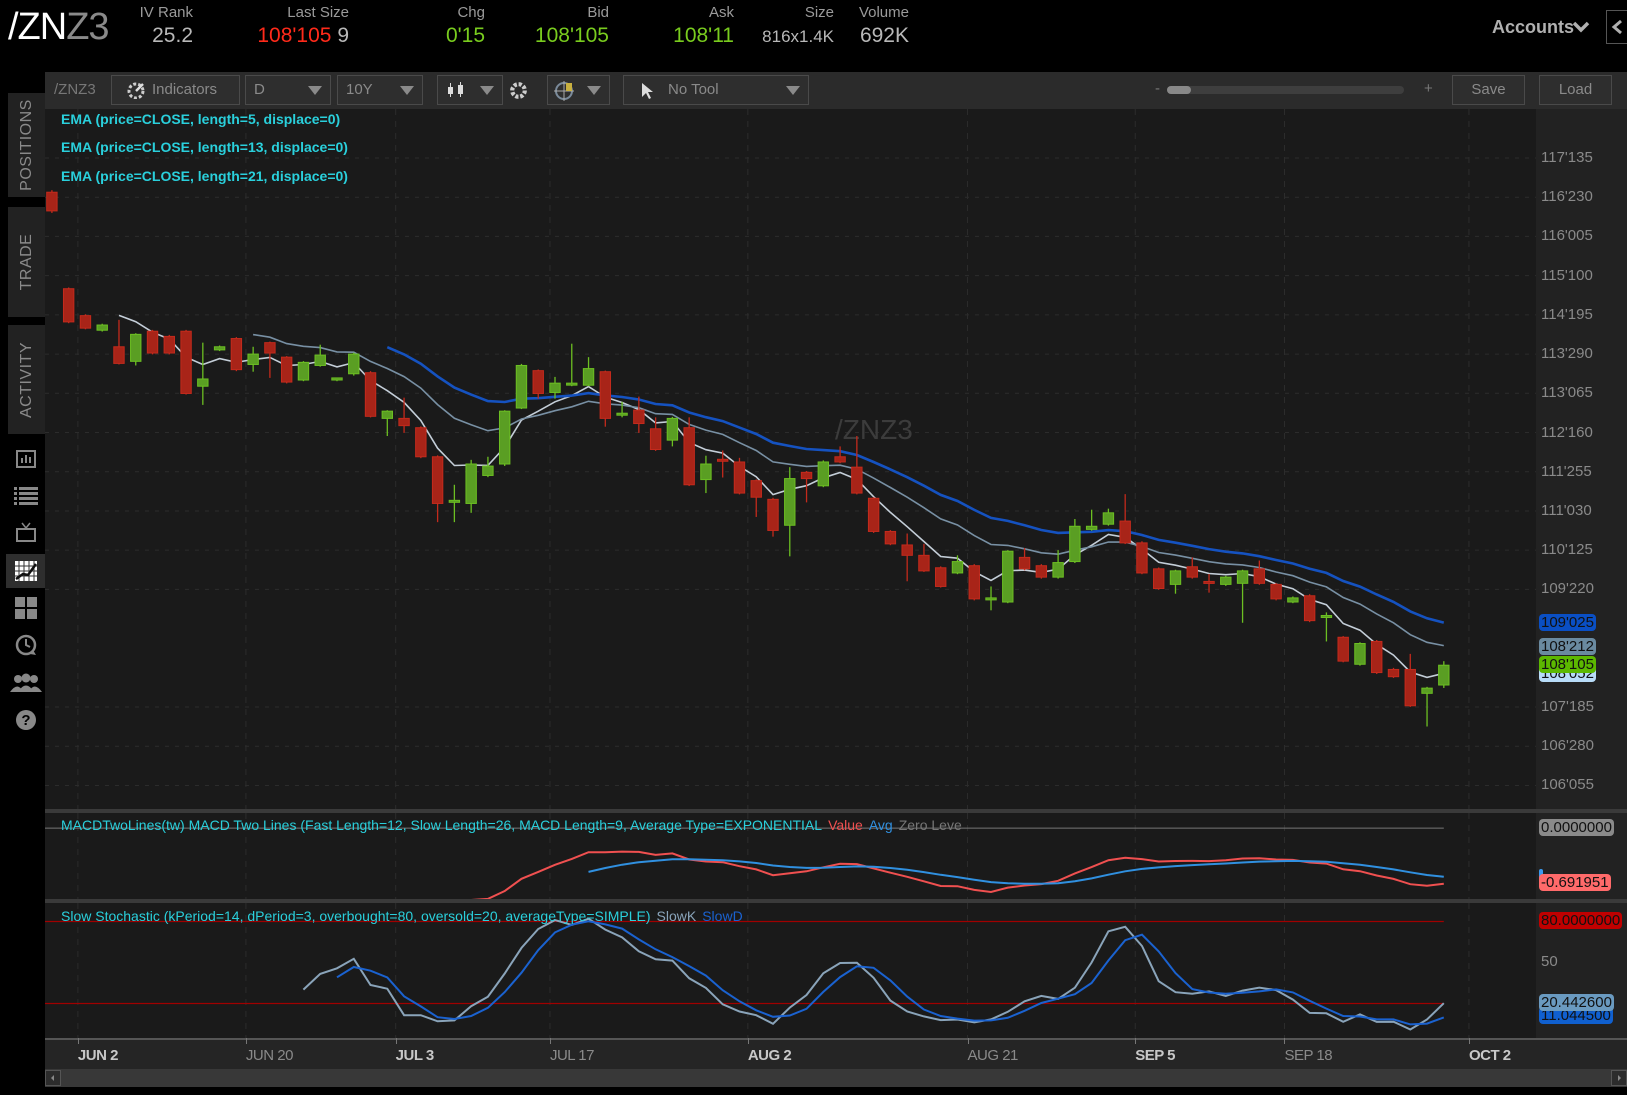 Image resolution: width=1627 pixels, height=1095 pixels. Describe the element at coordinates (578, 90) in the screenshot. I see `drawing-tools-dropdown` at that location.